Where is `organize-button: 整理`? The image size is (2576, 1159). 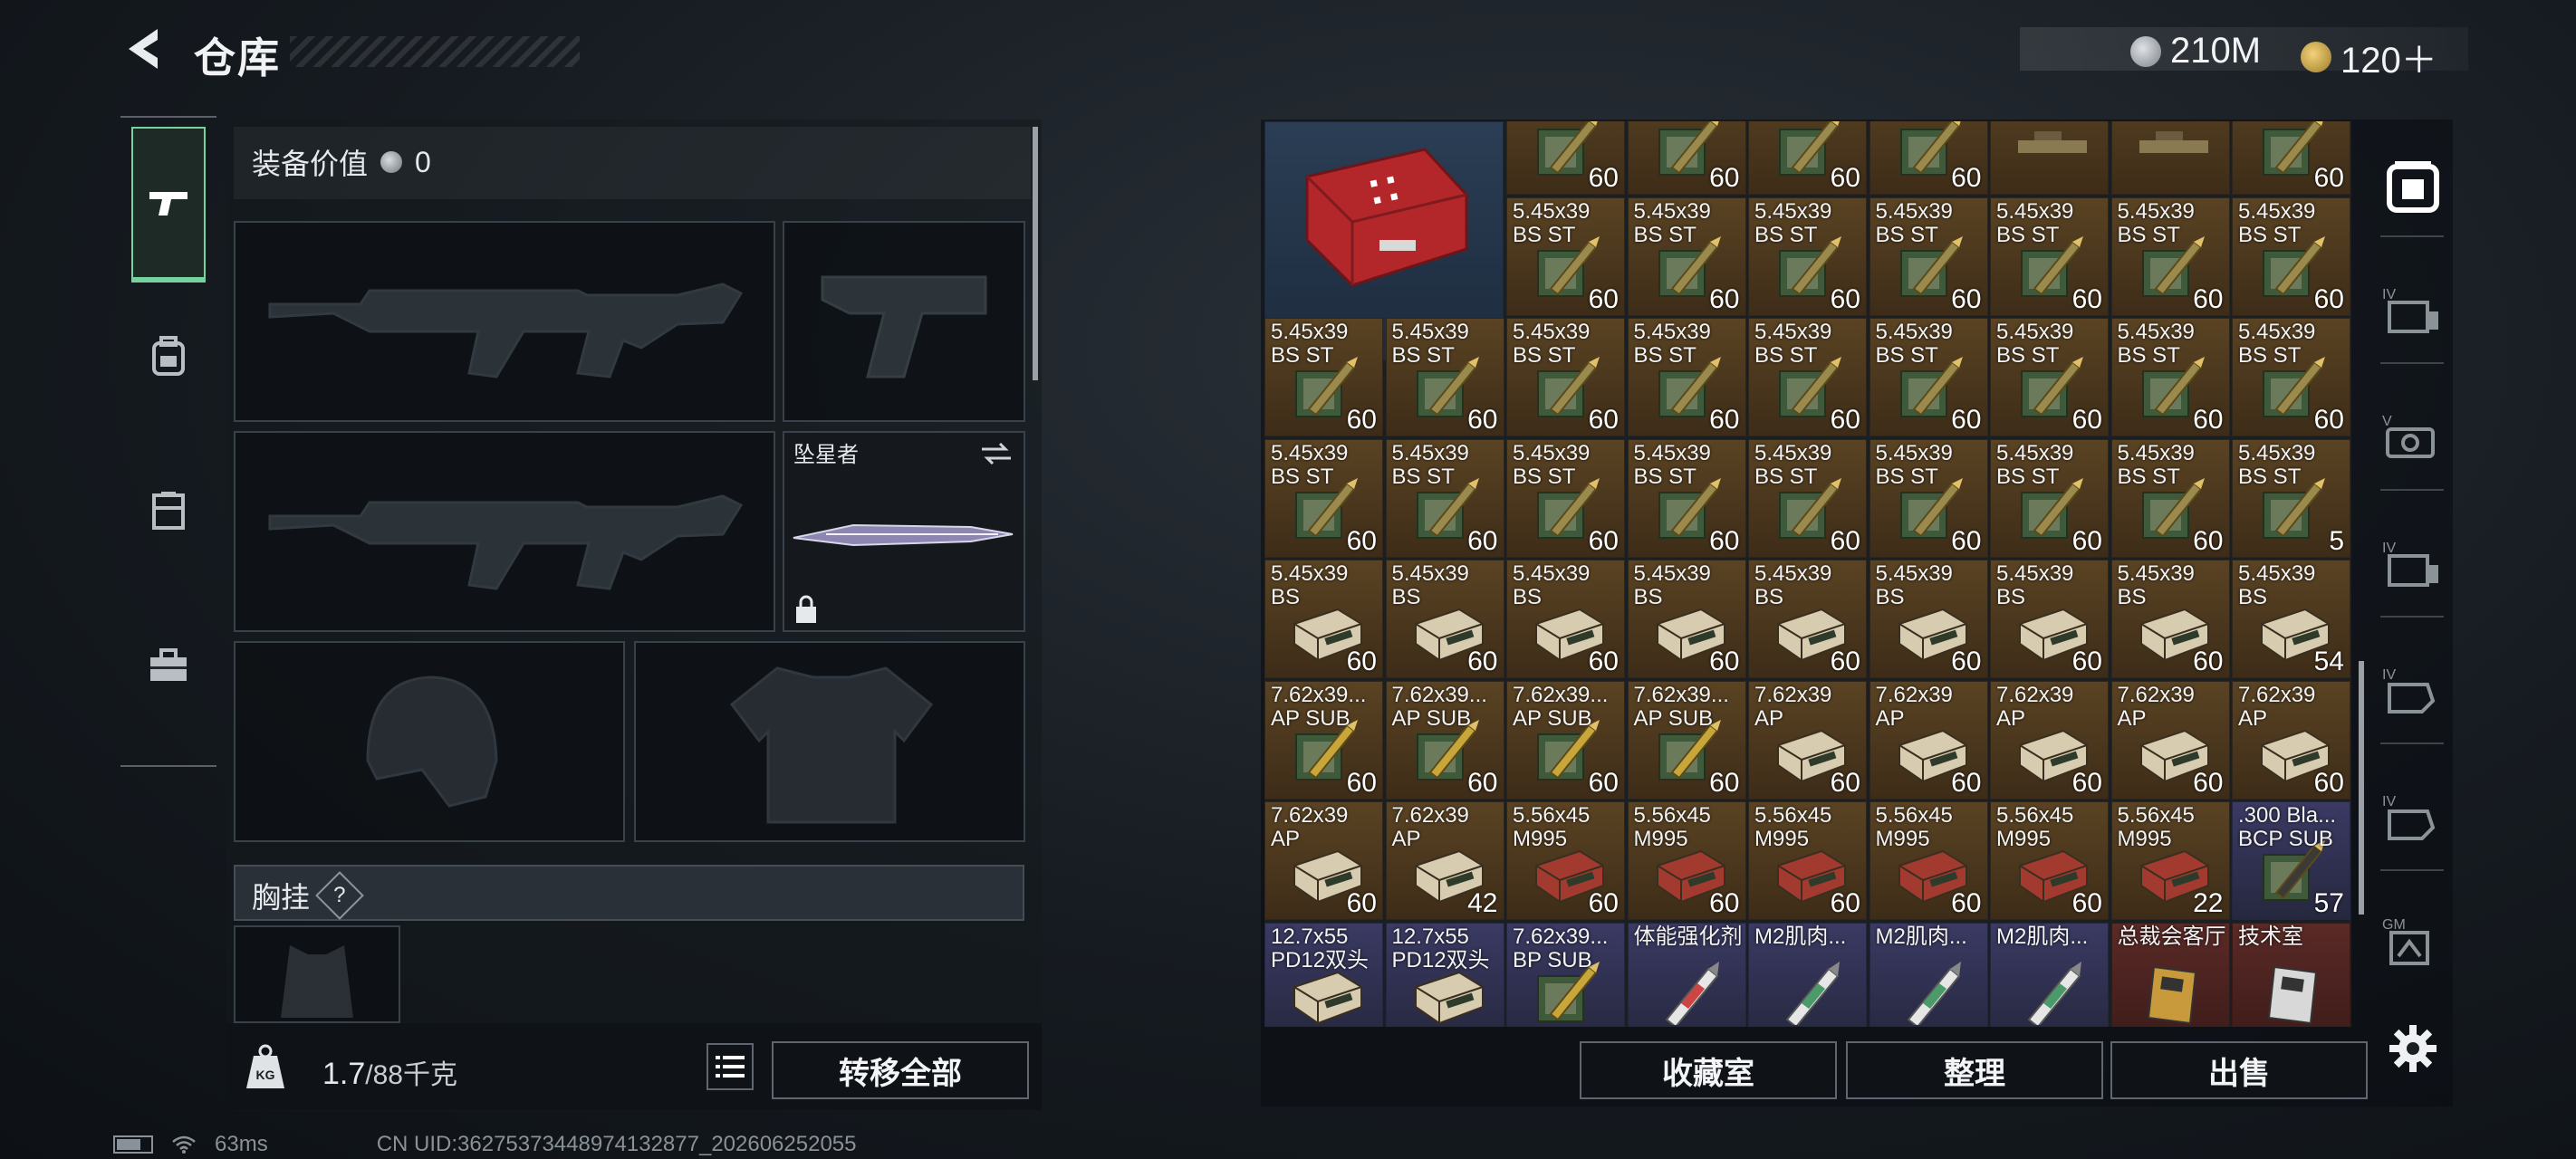
organize-button: 整理 is located at coordinates (1974, 1070).